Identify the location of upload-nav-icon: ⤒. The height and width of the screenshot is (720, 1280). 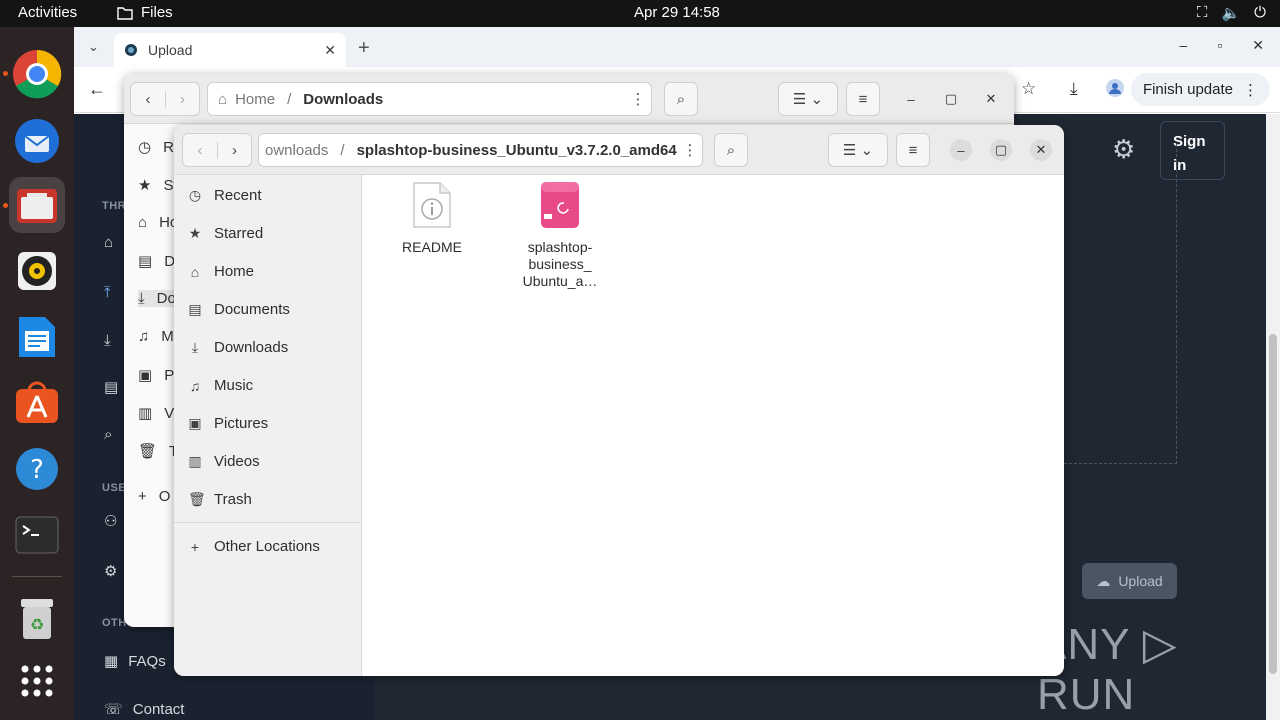
(107, 292).